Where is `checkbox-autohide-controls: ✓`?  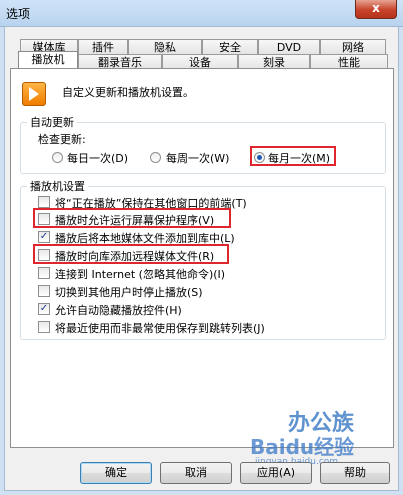 checkbox-autohide-controls: ✓ is located at coordinates (44, 309).